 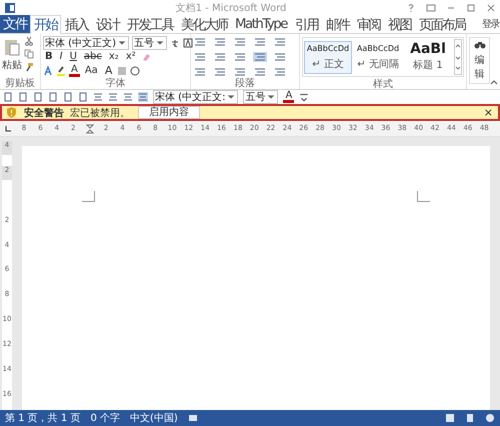 What do you see at coordinates (11, 112) in the screenshot?
I see `shield-warning-icon` at bounding box center [11, 112].